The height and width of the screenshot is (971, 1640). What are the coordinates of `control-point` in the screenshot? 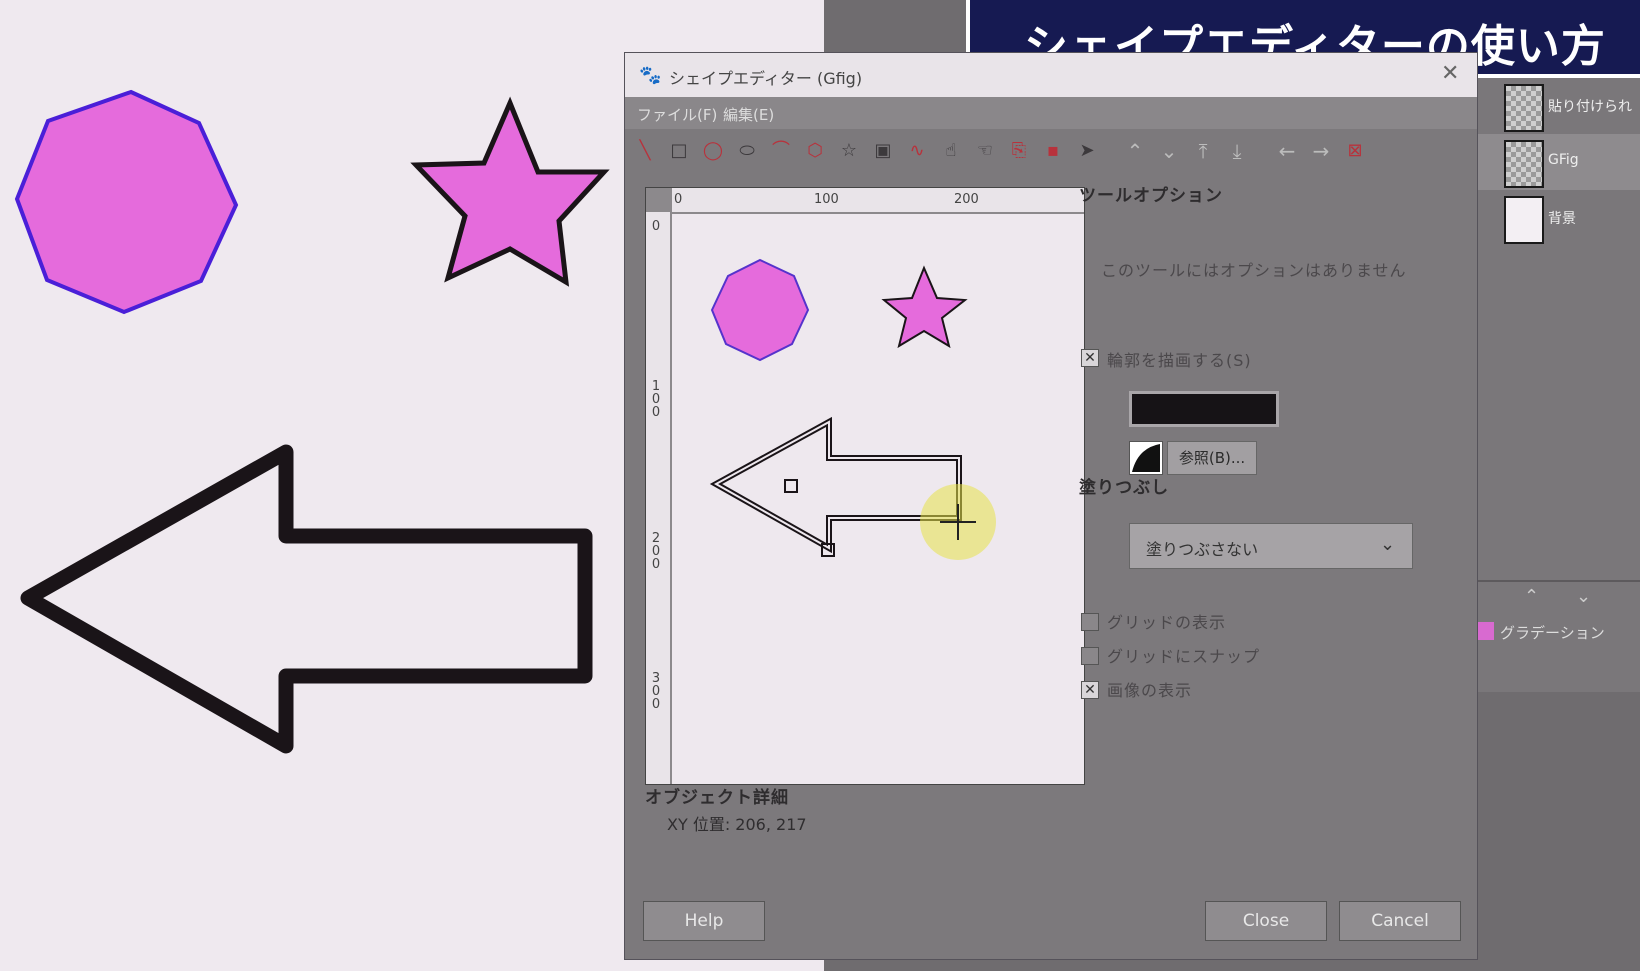 It's located at (791, 486).